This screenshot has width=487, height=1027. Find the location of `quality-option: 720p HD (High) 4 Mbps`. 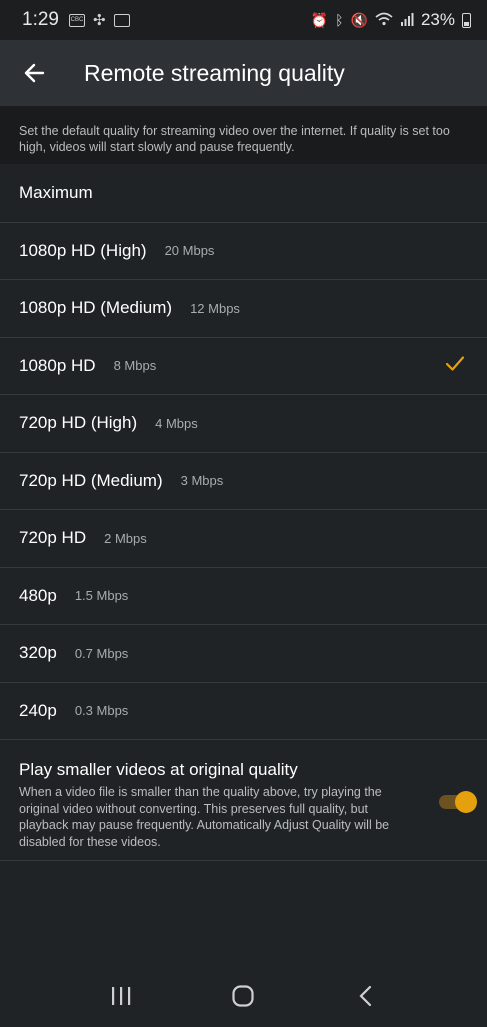

quality-option: 720p HD (High) 4 Mbps is located at coordinates (243, 423).